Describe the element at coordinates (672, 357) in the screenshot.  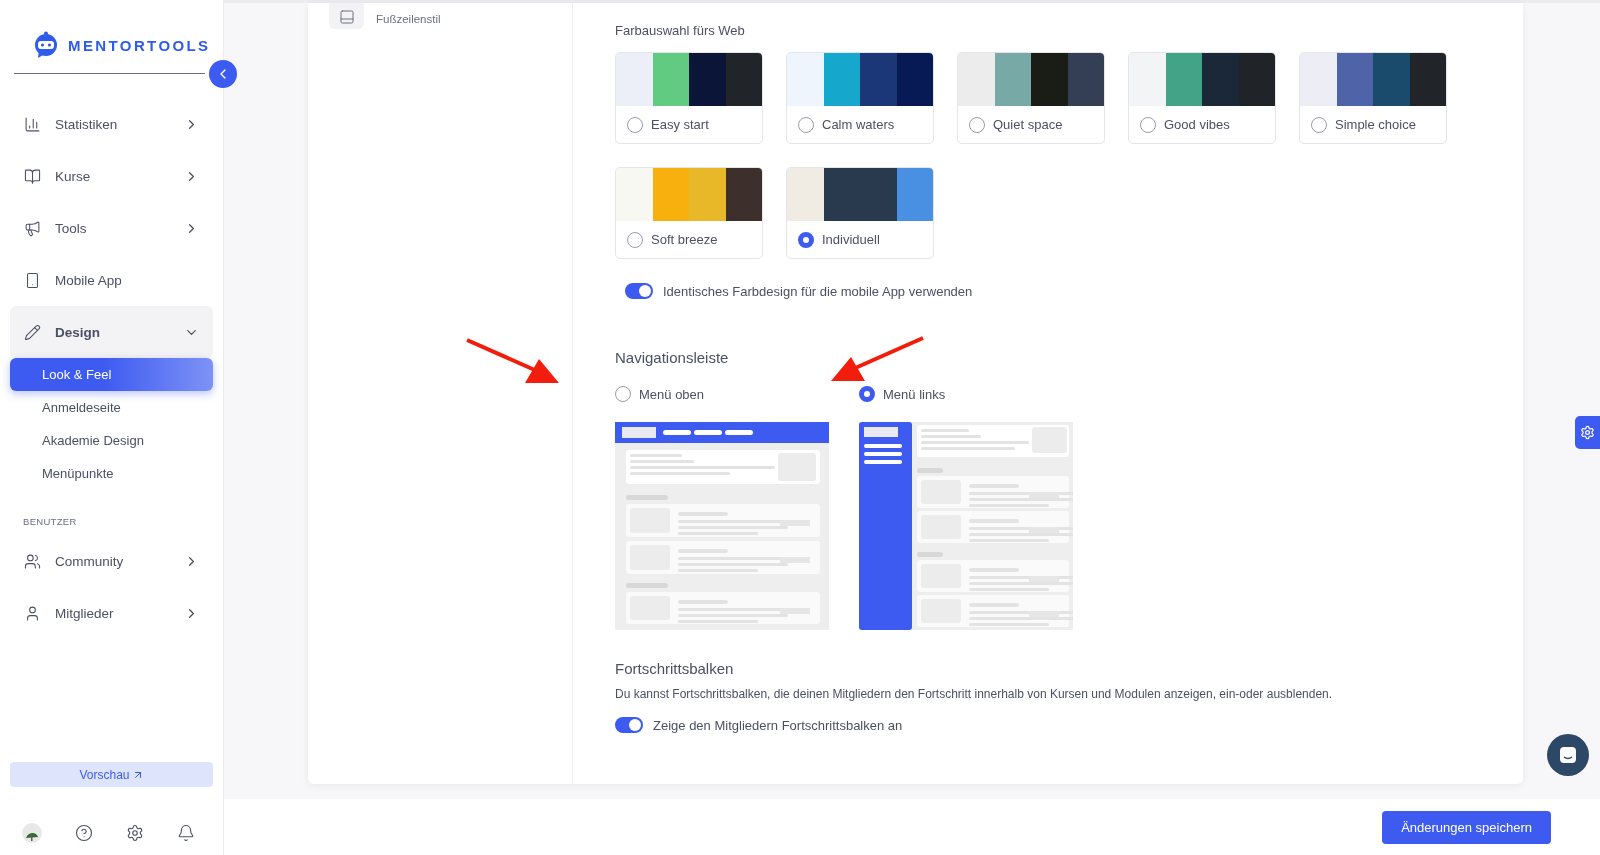
I see `section-heading: Navigationsleiste` at that location.